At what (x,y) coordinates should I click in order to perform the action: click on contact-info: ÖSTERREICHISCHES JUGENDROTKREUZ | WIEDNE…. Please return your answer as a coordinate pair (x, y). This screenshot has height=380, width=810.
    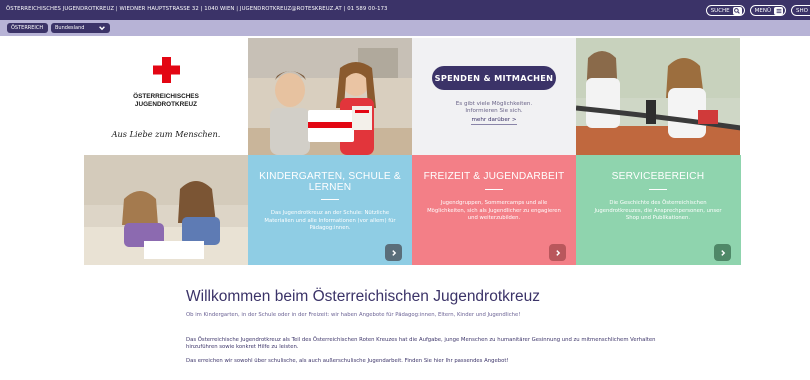
    Looking at the image, I should click on (197, 9).